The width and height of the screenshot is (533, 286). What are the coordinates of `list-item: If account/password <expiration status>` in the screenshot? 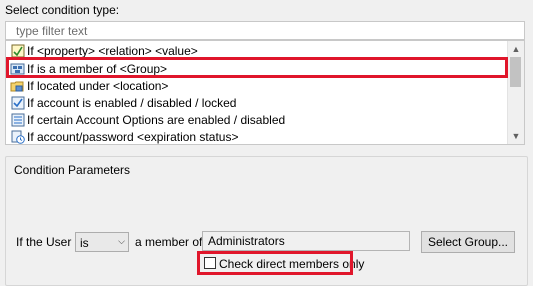 It's located at (257, 136).